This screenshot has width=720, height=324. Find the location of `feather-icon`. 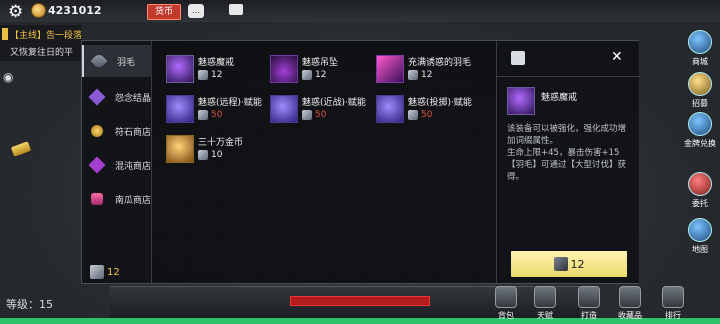

feather-icon is located at coordinates (99, 61).